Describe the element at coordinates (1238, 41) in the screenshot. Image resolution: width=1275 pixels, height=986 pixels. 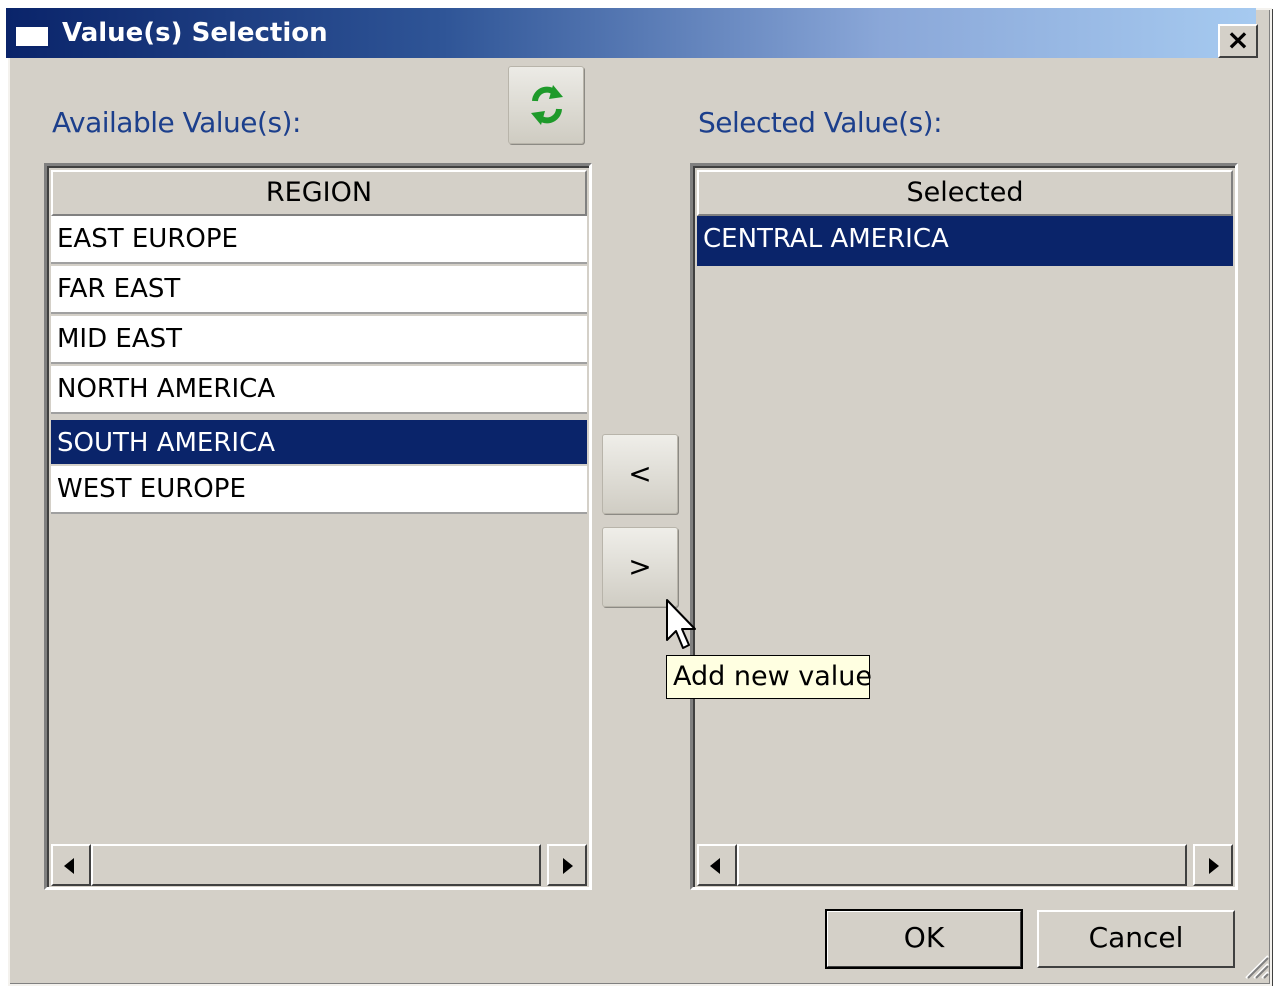
I see `close-button: ×` at that location.